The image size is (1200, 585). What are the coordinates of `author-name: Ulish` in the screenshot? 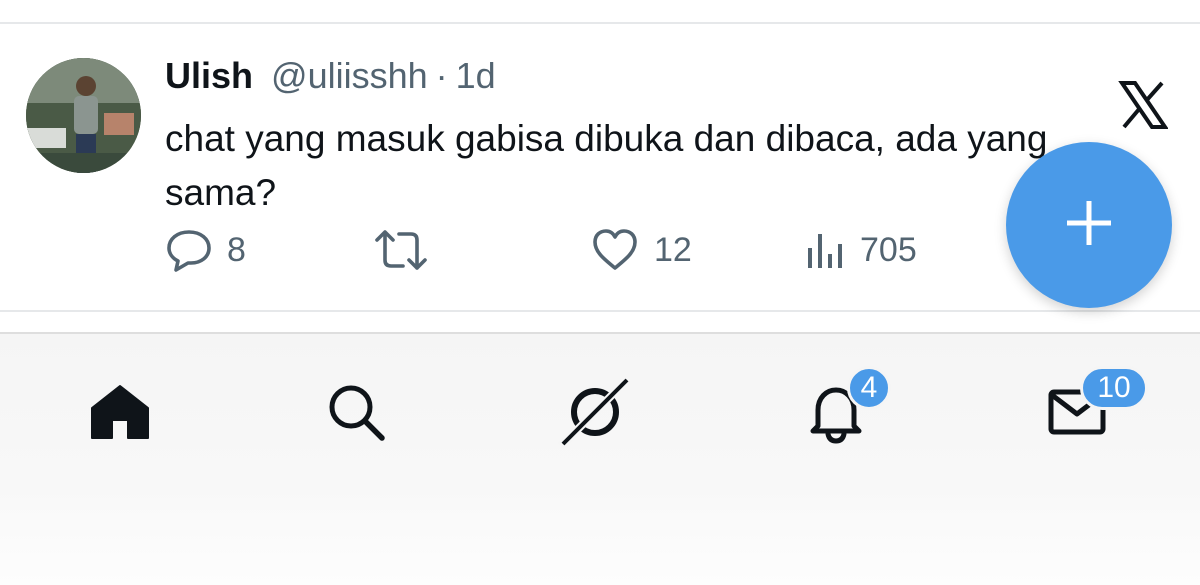 It's located at (209, 75).